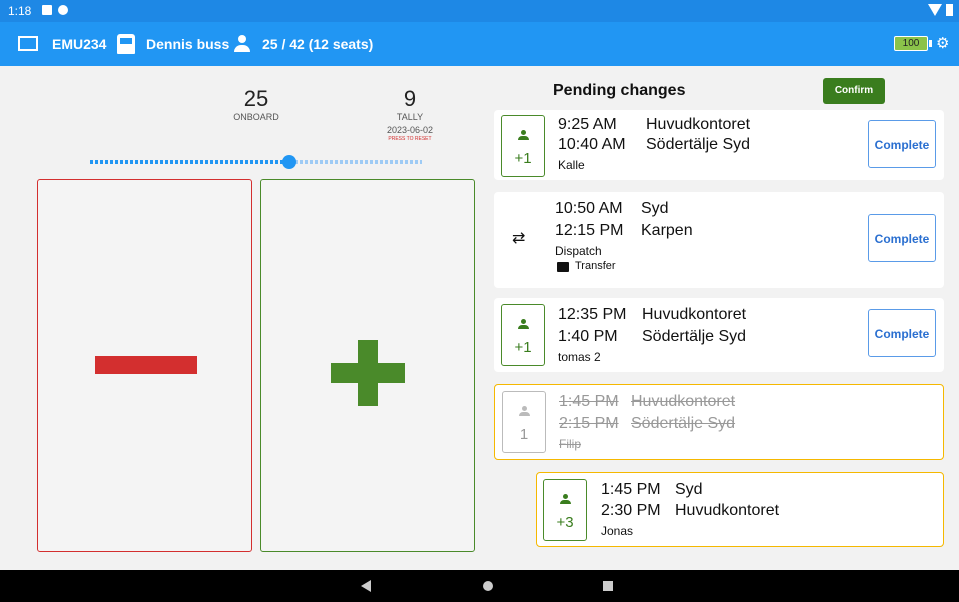  What do you see at coordinates (631, 510) in the screenshot?
I see `time-end: 2:30 PM` at bounding box center [631, 510].